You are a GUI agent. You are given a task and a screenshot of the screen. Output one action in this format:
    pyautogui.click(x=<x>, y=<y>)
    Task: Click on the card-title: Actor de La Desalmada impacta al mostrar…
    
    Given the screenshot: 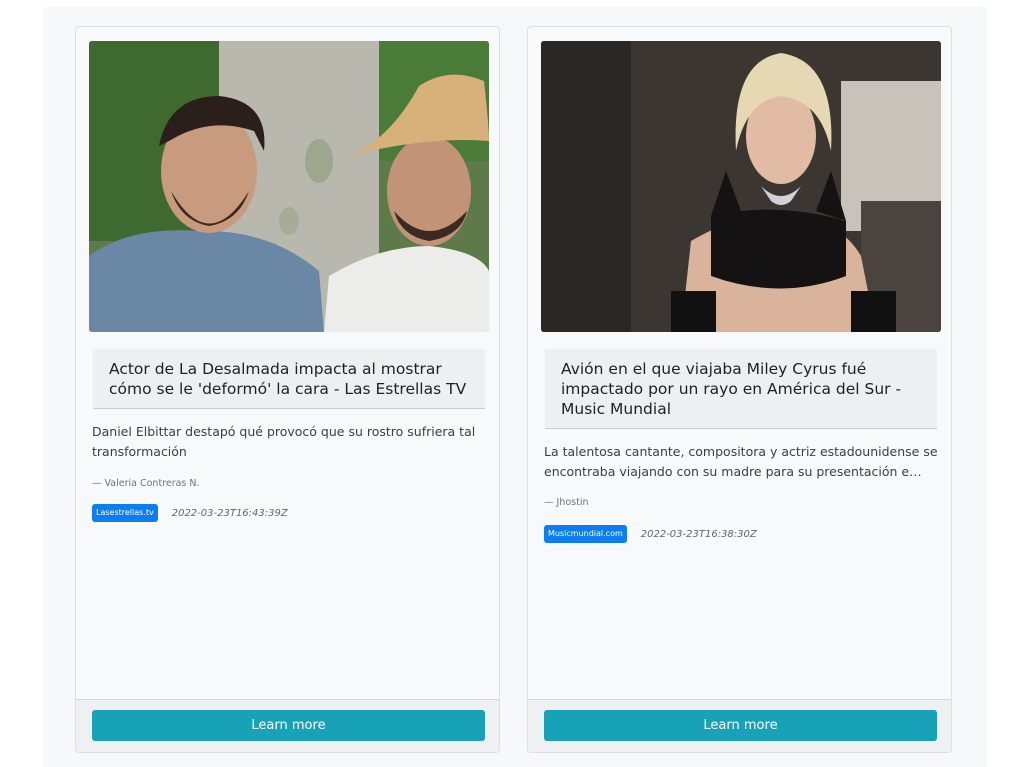 What is the action you would take?
    pyautogui.click(x=289, y=379)
    